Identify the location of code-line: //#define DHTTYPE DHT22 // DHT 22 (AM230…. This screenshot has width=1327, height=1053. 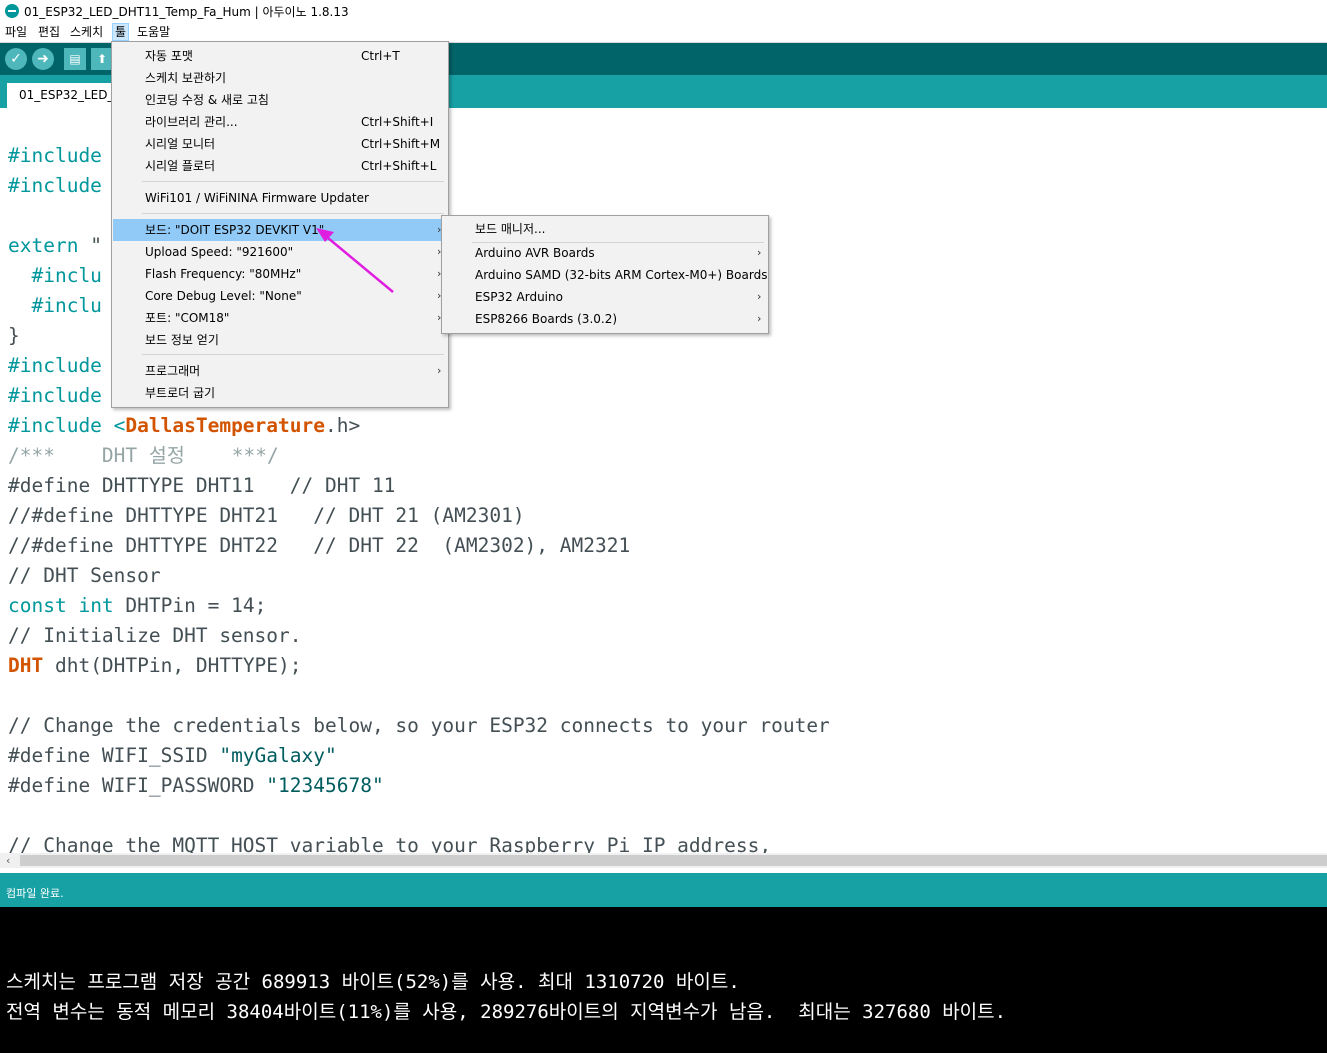
(319, 545).